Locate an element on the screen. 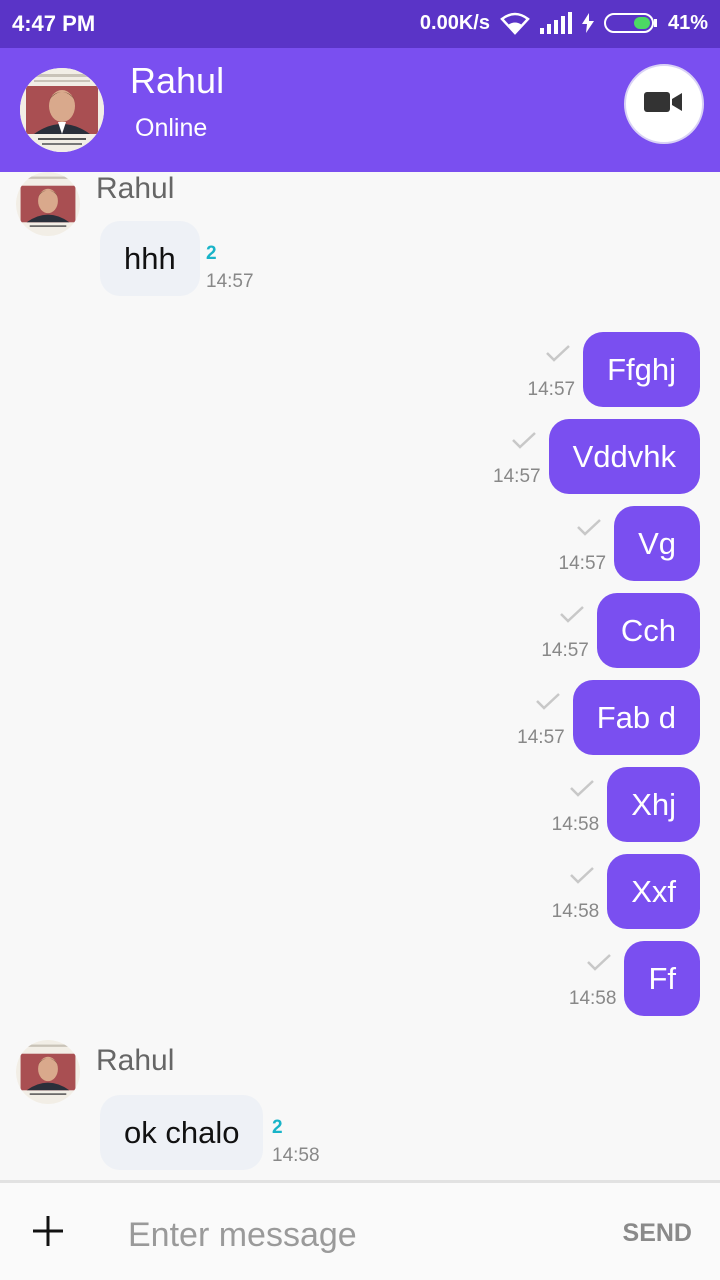  message-text: Xhj is located at coordinates (653, 804).